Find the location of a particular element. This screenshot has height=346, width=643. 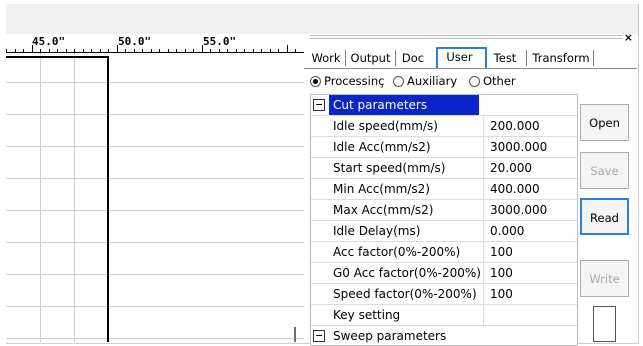

param-value: 0.000 is located at coordinates (530, 231).